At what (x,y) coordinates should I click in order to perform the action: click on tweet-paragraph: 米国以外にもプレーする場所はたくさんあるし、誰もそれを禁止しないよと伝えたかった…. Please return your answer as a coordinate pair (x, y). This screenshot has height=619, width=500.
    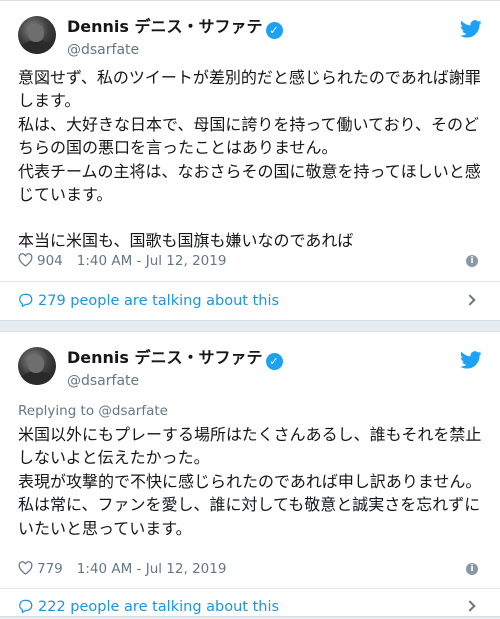
    Looking at the image, I should click on (250, 446).